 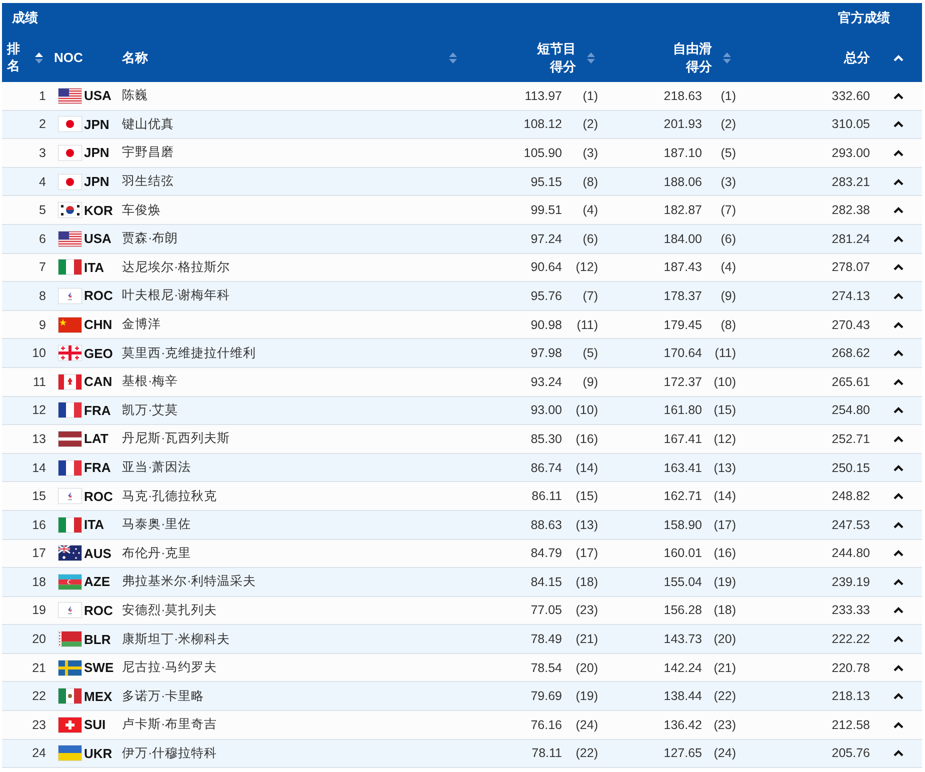 What do you see at coordinates (39, 381) in the screenshot?
I see `rank-cell-text: 11` at bounding box center [39, 381].